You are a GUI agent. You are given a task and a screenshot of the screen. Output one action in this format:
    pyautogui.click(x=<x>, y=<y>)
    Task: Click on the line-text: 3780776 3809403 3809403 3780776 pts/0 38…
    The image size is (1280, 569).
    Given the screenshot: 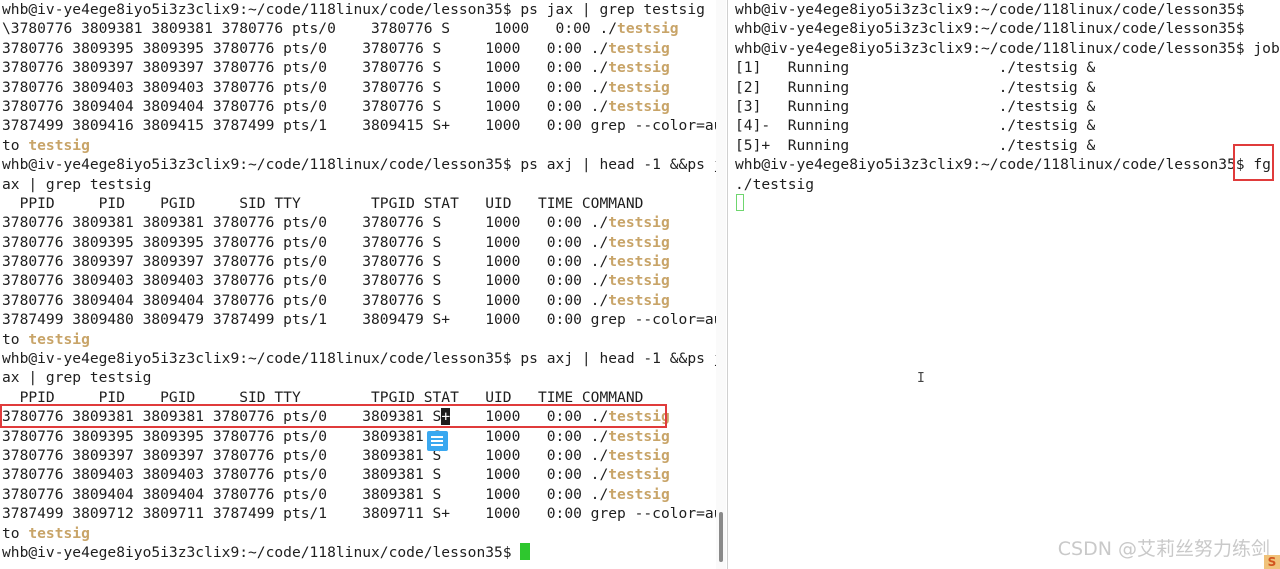 What is the action you would take?
    pyautogui.click(x=305, y=475)
    